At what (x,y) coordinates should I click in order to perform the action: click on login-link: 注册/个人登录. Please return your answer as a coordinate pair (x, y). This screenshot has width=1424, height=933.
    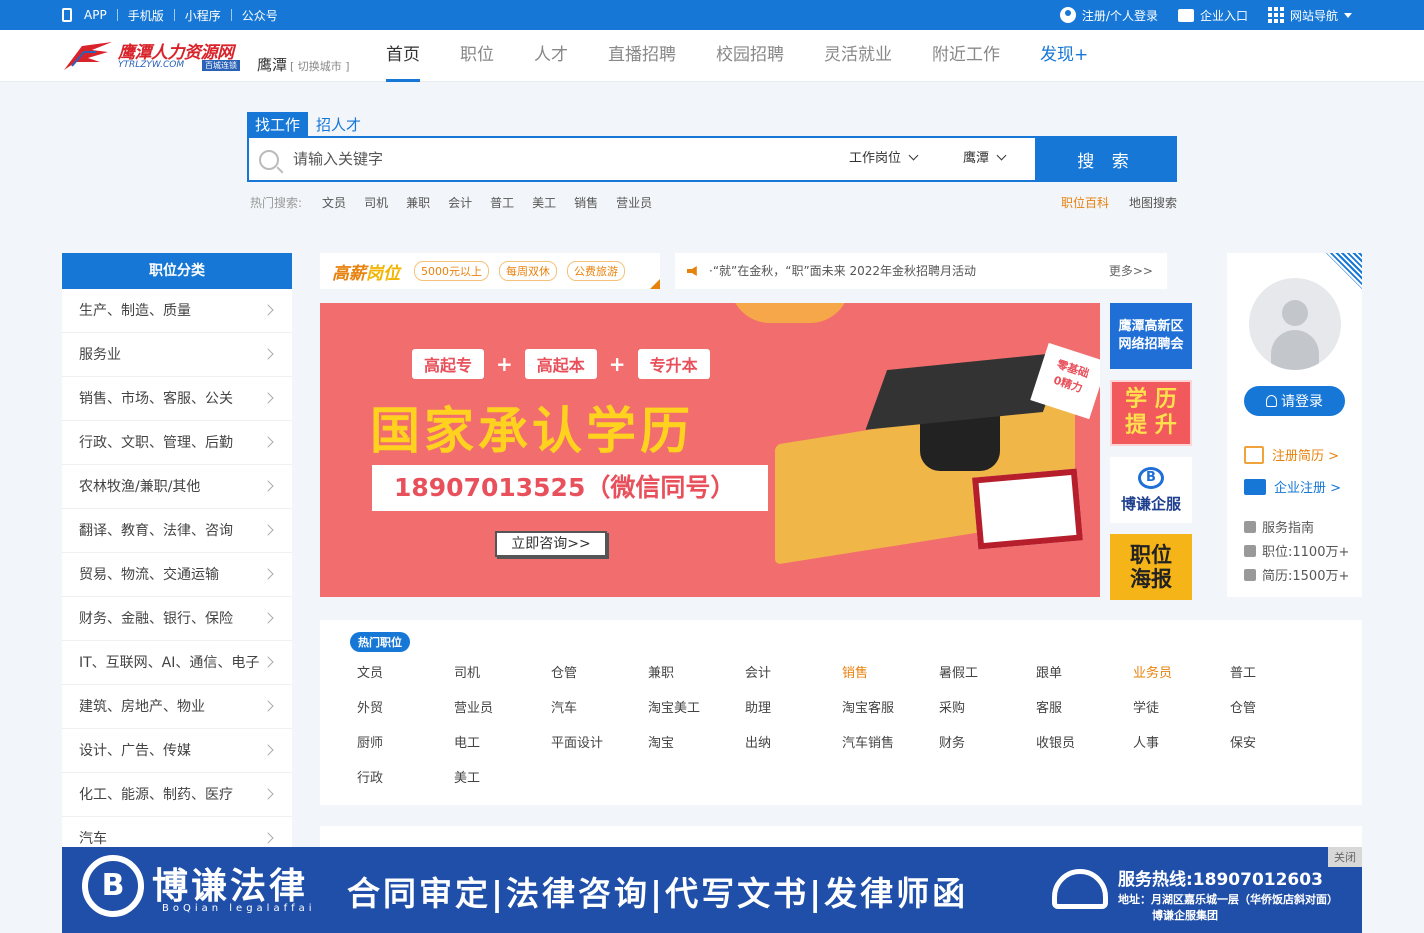
    Looking at the image, I should click on (1108, 15).